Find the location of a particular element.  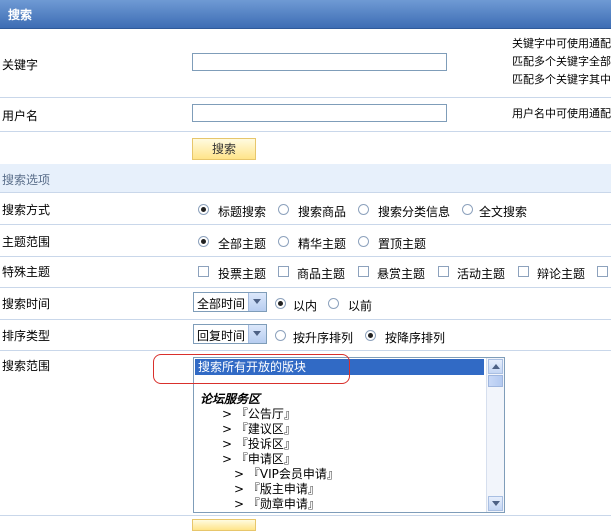

option-ascending: 按升序排列 is located at coordinates (323, 338).